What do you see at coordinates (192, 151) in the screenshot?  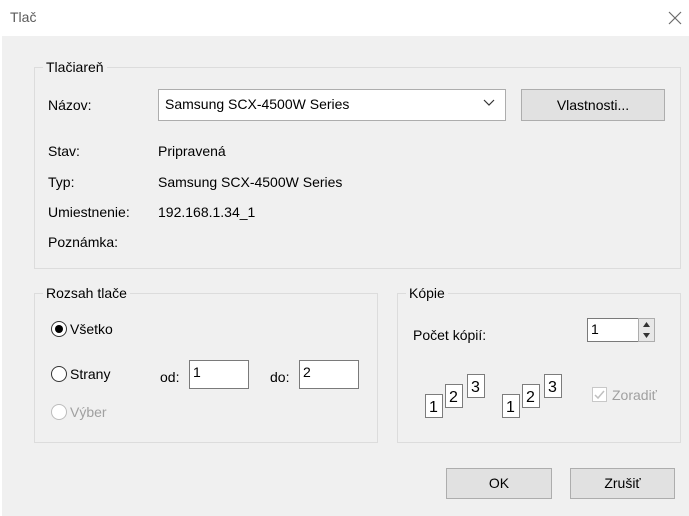 I see `status-value: Pripravená` at bounding box center [192, 151].